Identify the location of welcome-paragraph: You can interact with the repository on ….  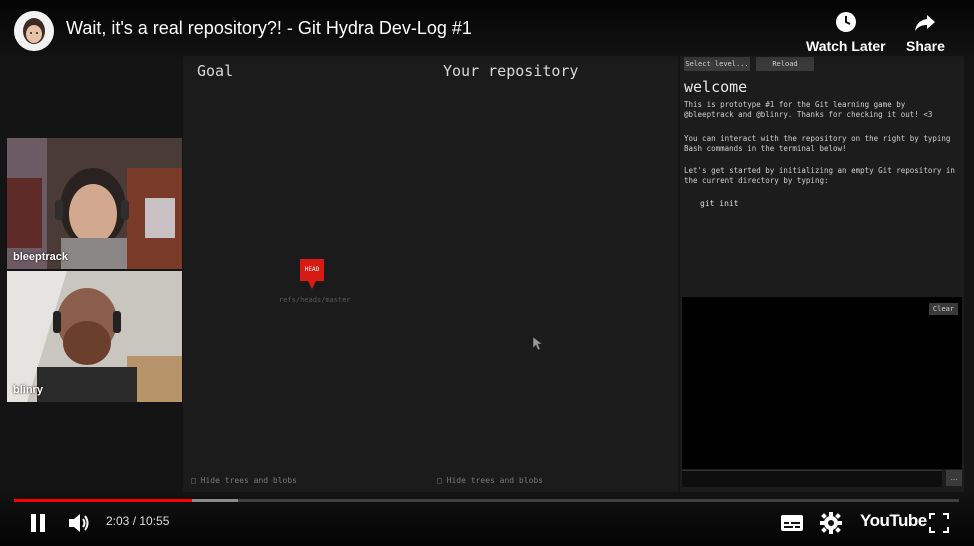
(817, 143).